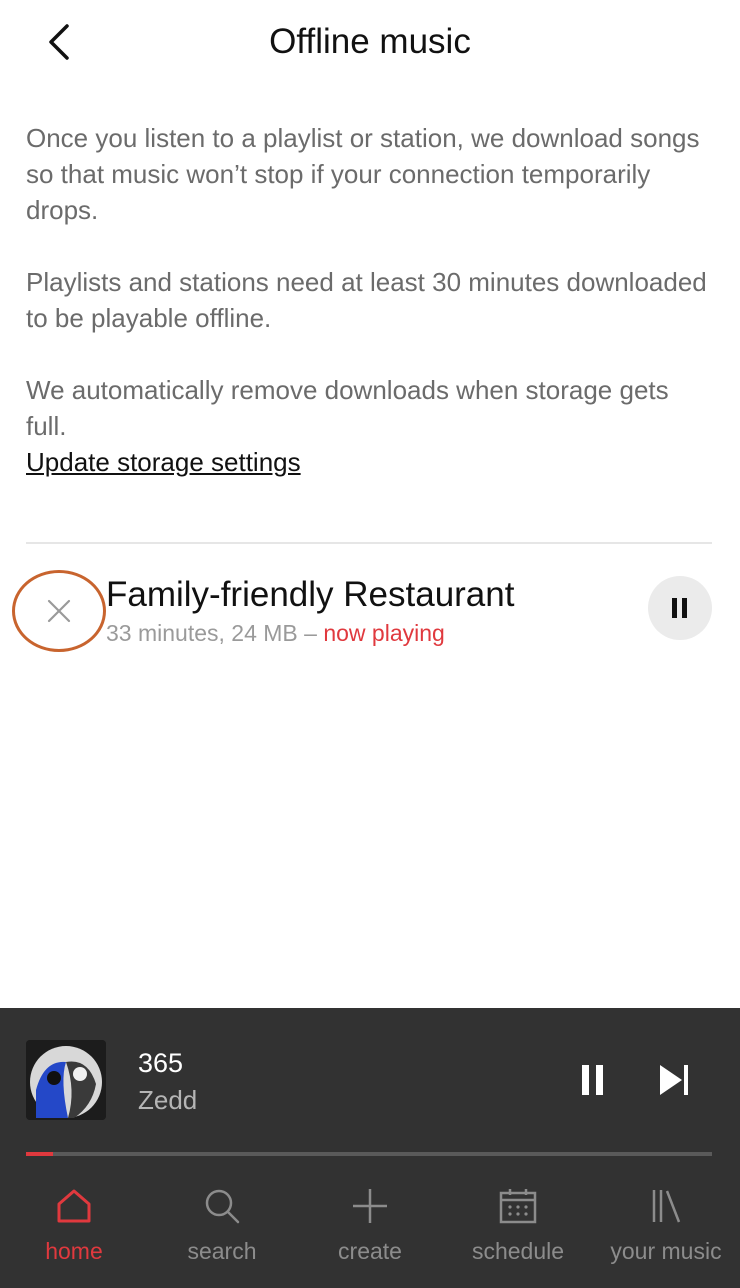  I want to click on track-title: 365, so click(161, 1063).